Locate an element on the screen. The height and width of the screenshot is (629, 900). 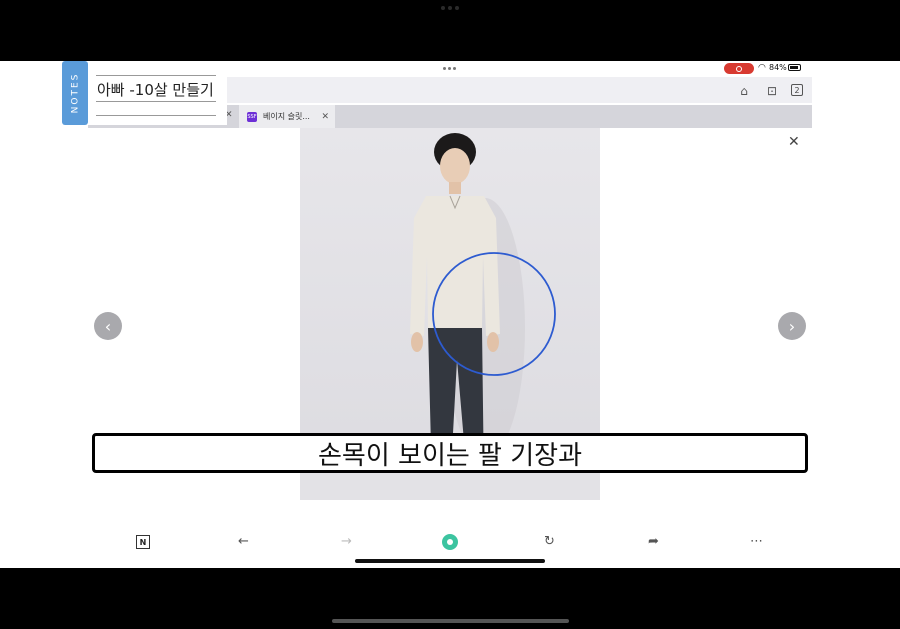
more-options-icon: ⋯ is located at coordinates (756, 541).